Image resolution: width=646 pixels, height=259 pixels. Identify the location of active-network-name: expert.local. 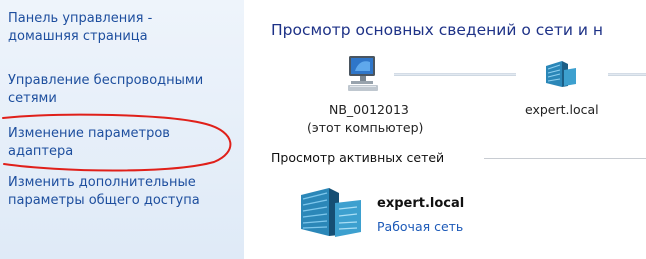
(421, 203).